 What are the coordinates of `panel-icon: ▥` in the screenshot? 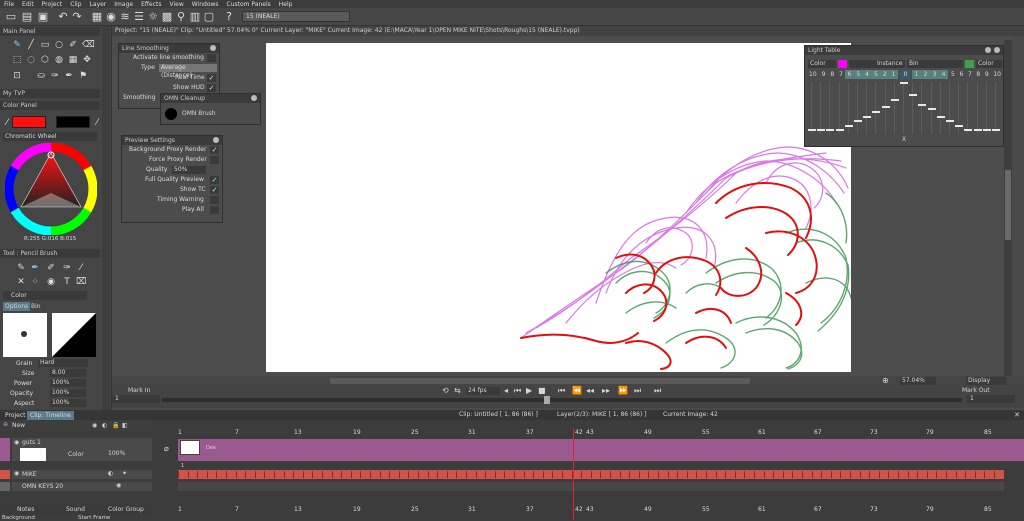 It's located at (195, 17).